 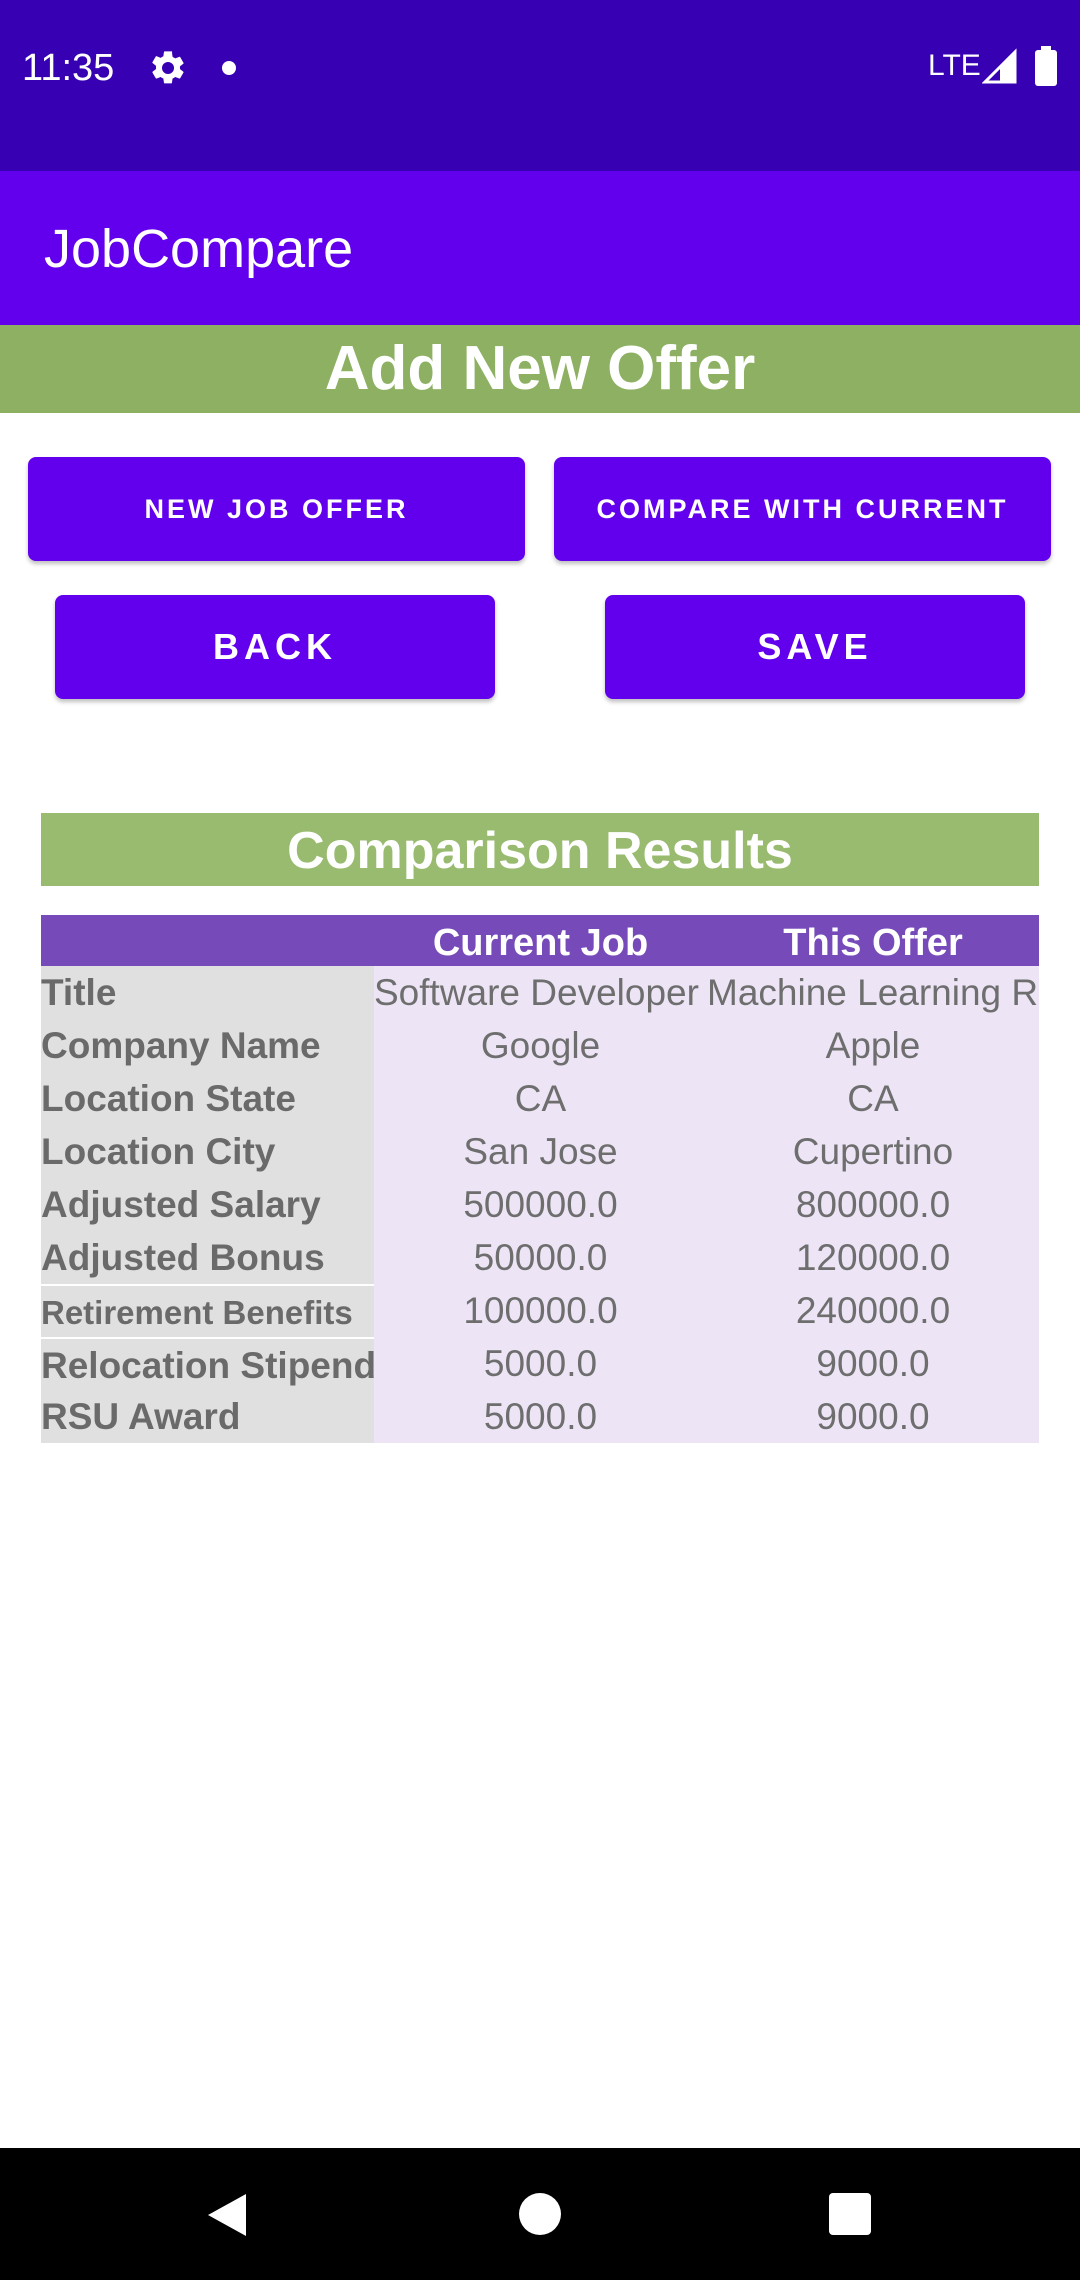 What do you see at coordinates (207, 1151) in the screenshot?
I see `row-label: Location City` at bounding box center [207, 1151].